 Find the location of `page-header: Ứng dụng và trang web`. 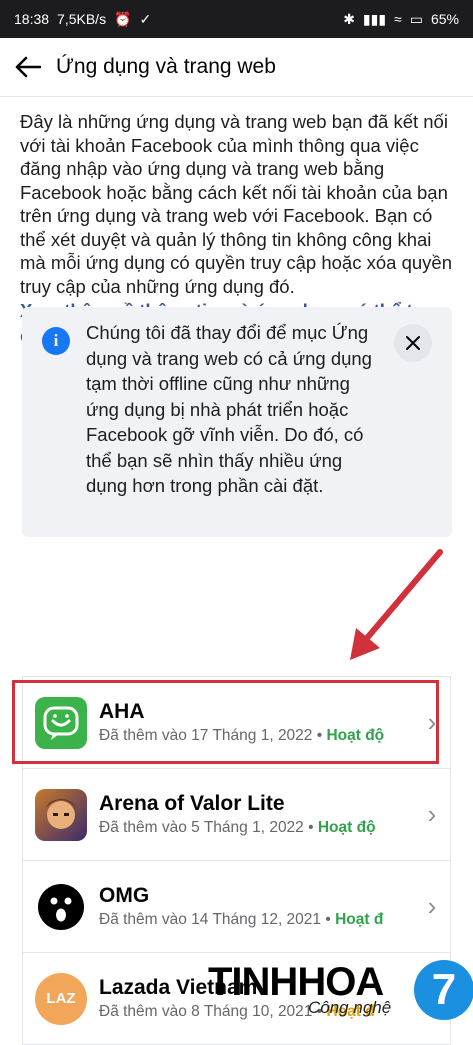

page-header: Ứng dụng và trang web is located at coordinates (236, 67).